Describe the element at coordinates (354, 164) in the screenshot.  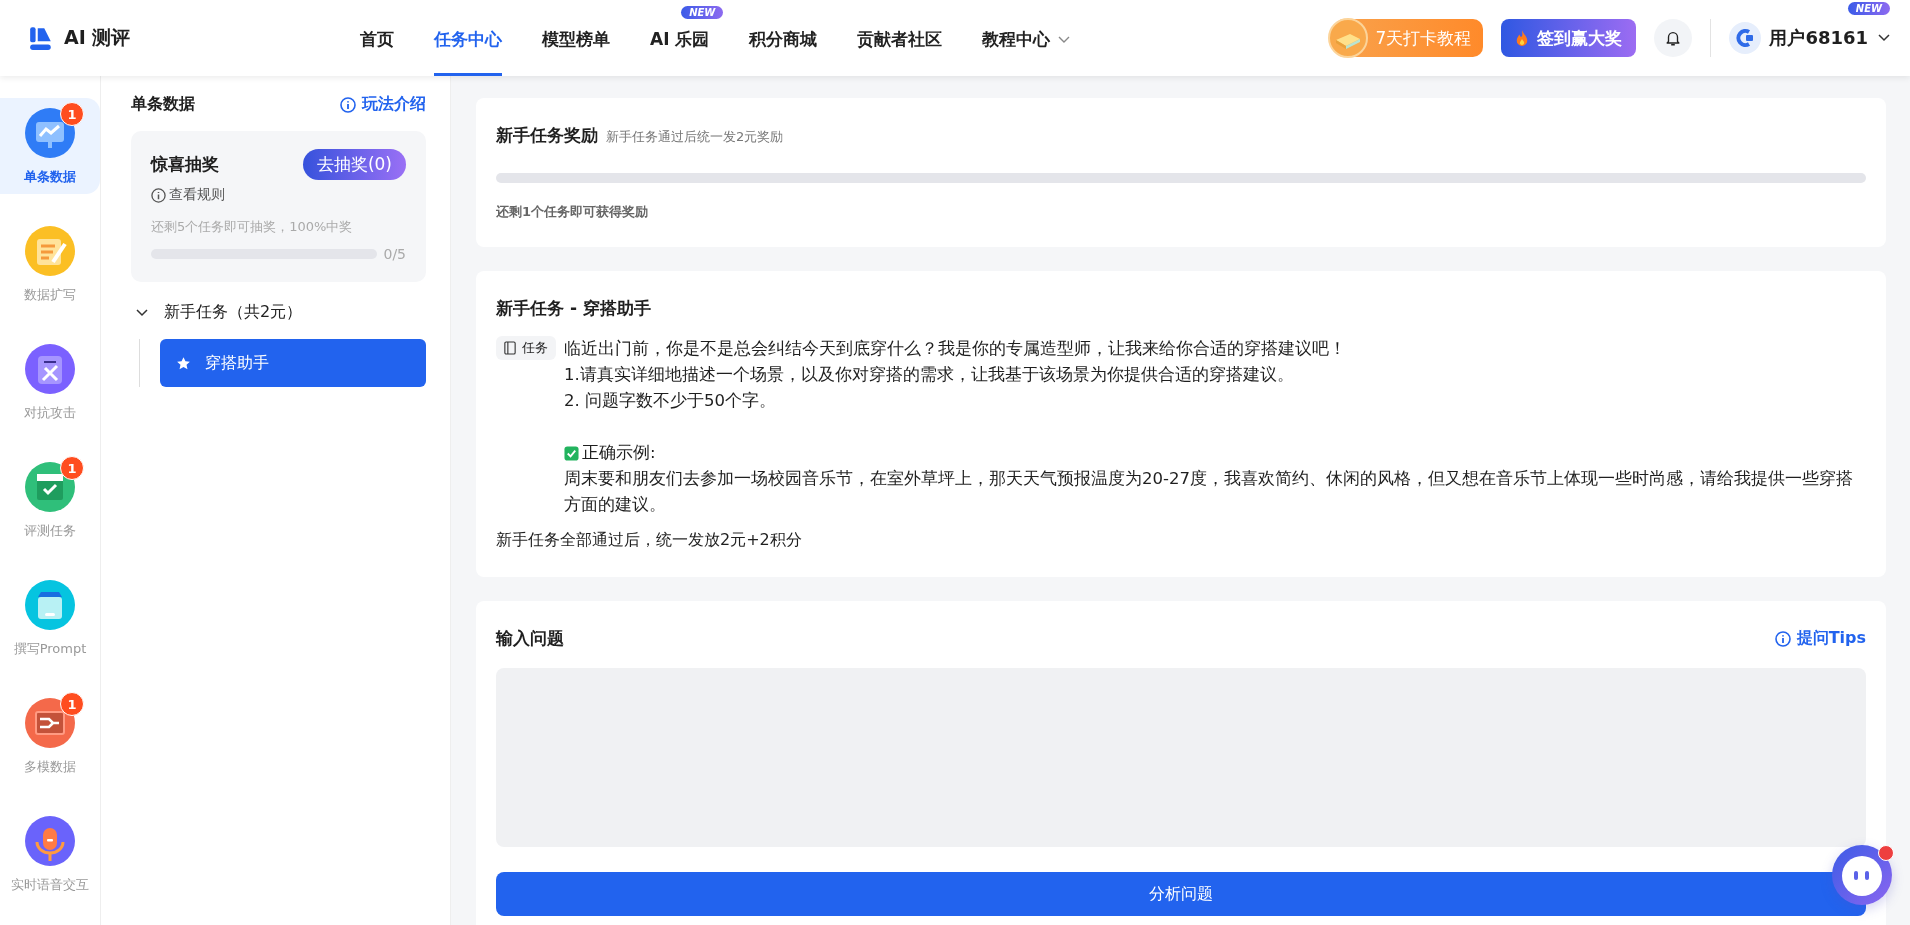
I see `draw-button: 去抽奖(0)` at that location.